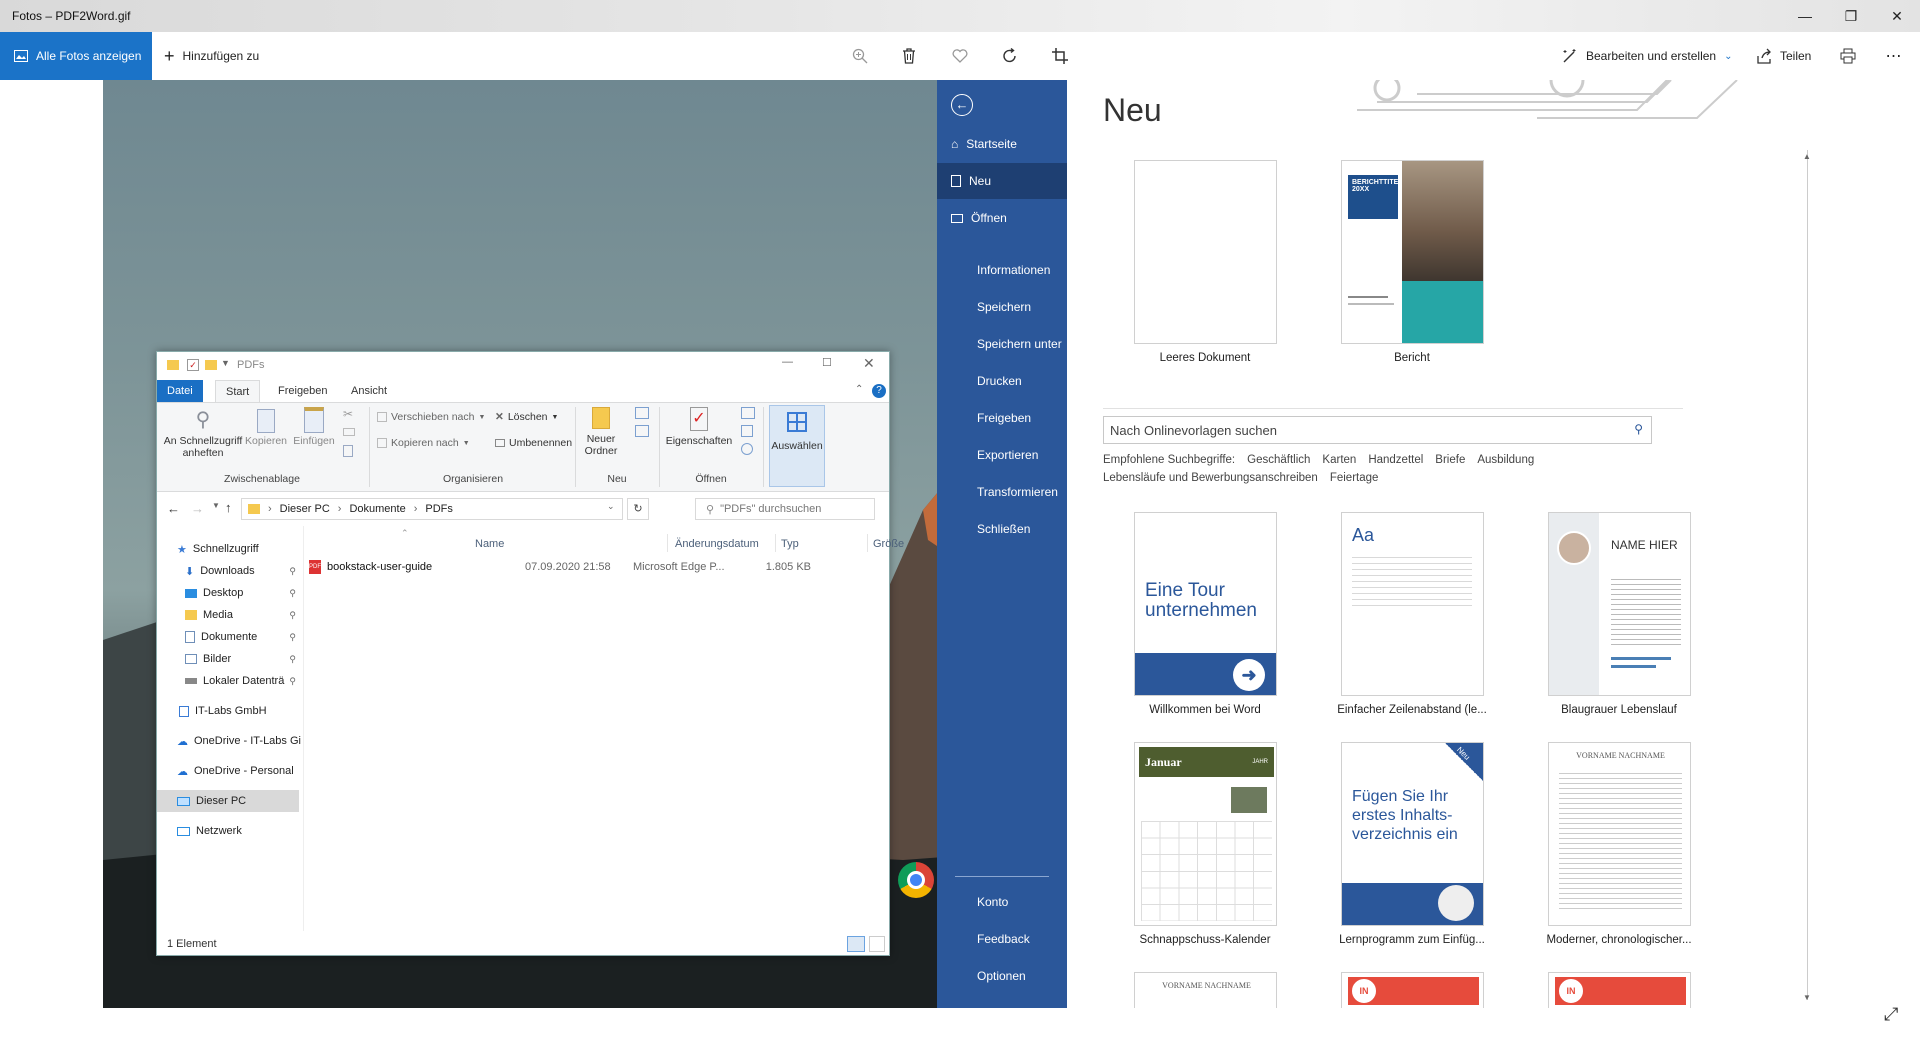 This screenshot has height=1040, width=1920. Describe the element at coordinates (1807, 997) in the screenshot. I see `scroll-down-icon: ▼` at that location.